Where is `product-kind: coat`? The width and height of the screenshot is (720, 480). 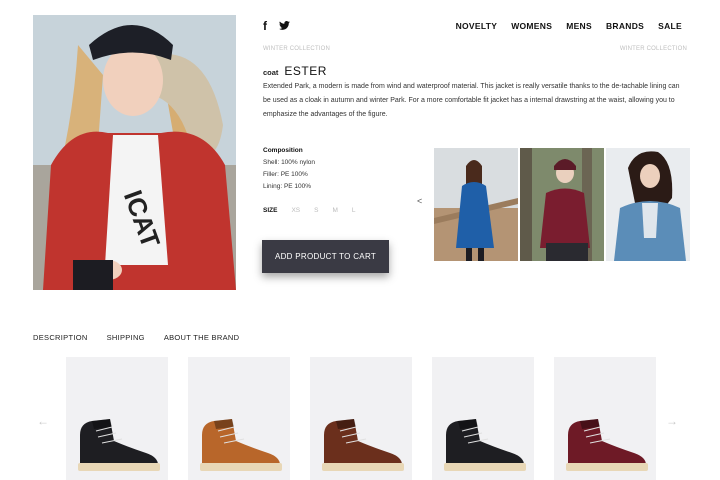
product-kind: coat is located at coordinates (271, 72).